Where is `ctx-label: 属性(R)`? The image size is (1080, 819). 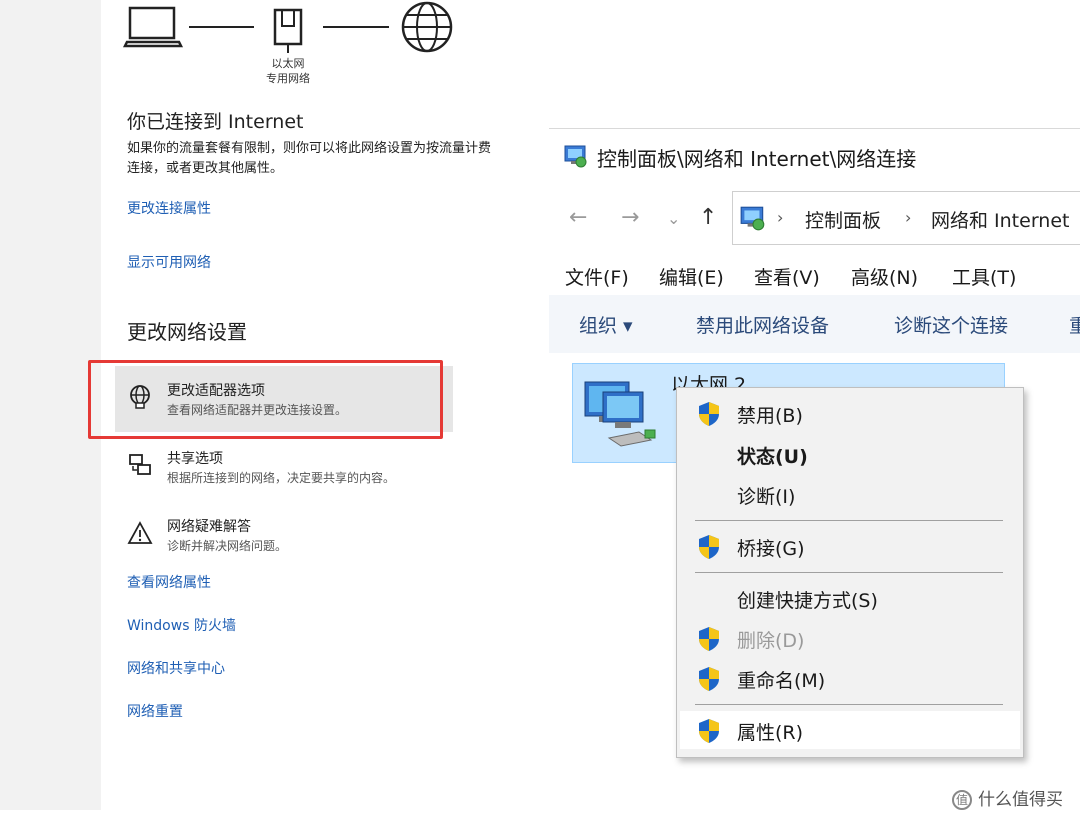 ctx-label: 属性(R) is located at coordinates (770, 733).